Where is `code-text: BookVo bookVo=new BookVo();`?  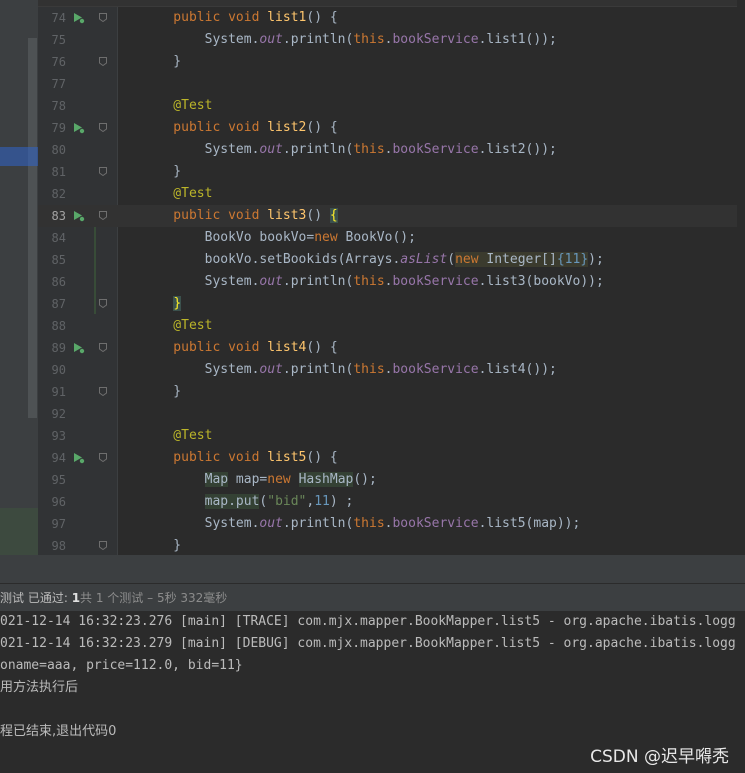
code-text: BookVo bookVo=new BookVo(); is located at coordinates (279, 238).